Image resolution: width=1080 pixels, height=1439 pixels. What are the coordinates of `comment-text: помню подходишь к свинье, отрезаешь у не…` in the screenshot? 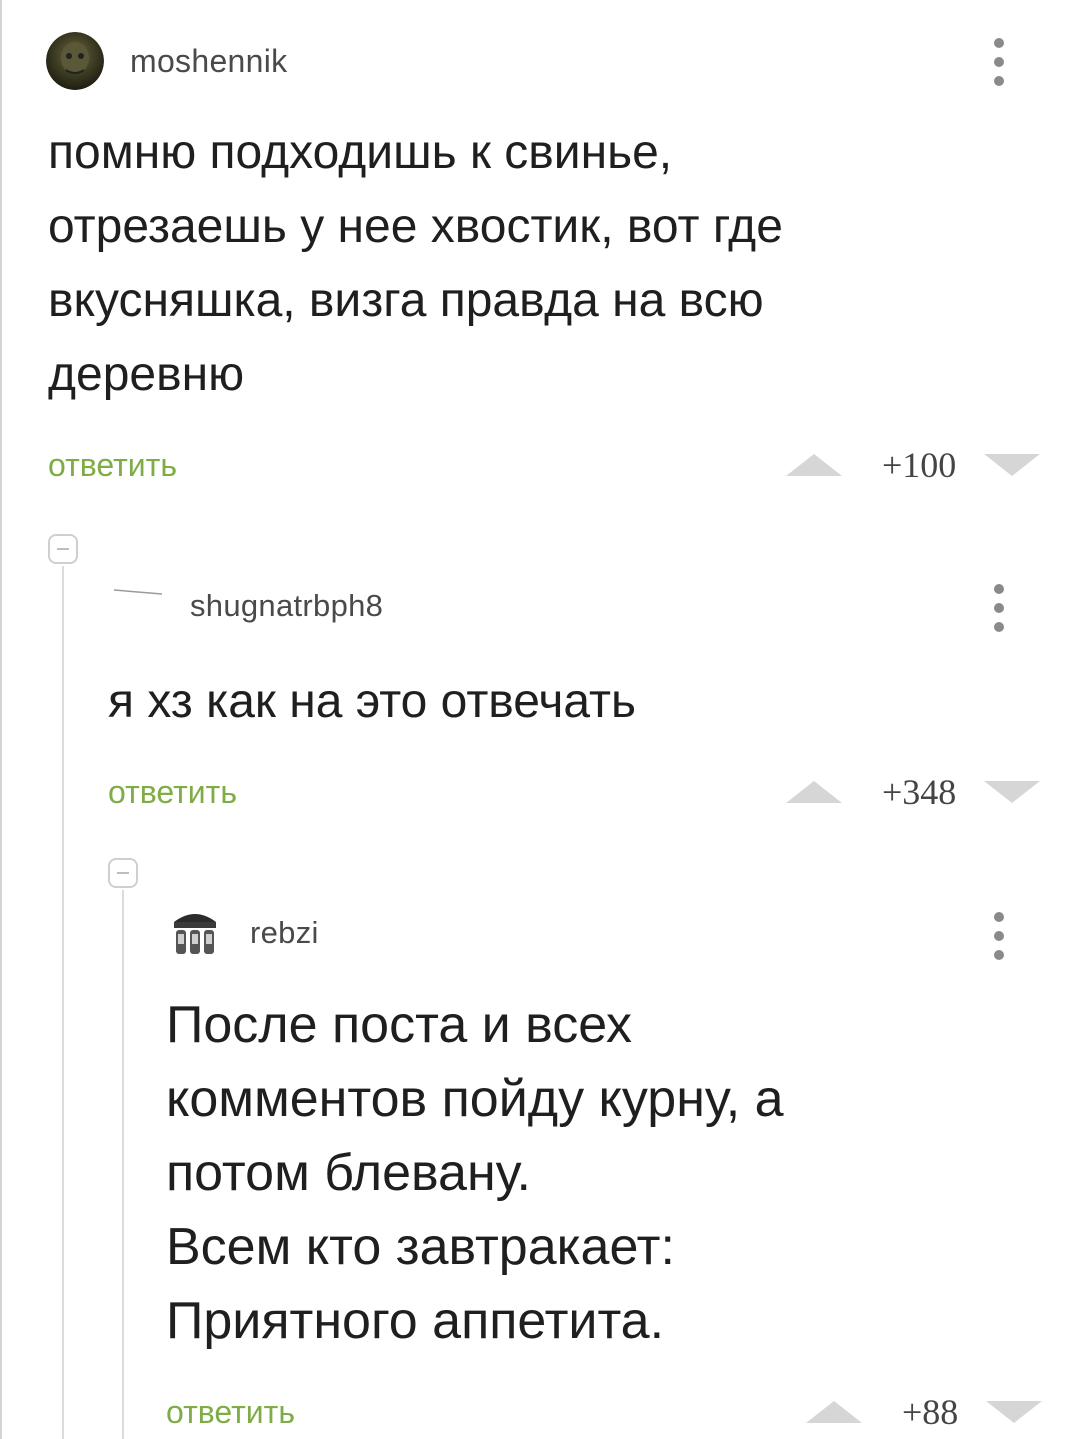 It's located at (415, 263).